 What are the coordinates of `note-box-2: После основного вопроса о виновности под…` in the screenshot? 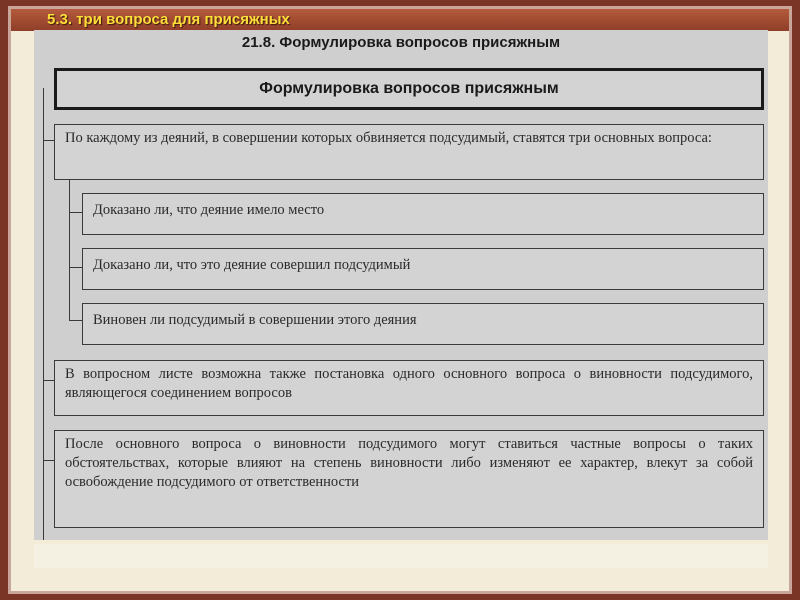 It's located at (409, 479).